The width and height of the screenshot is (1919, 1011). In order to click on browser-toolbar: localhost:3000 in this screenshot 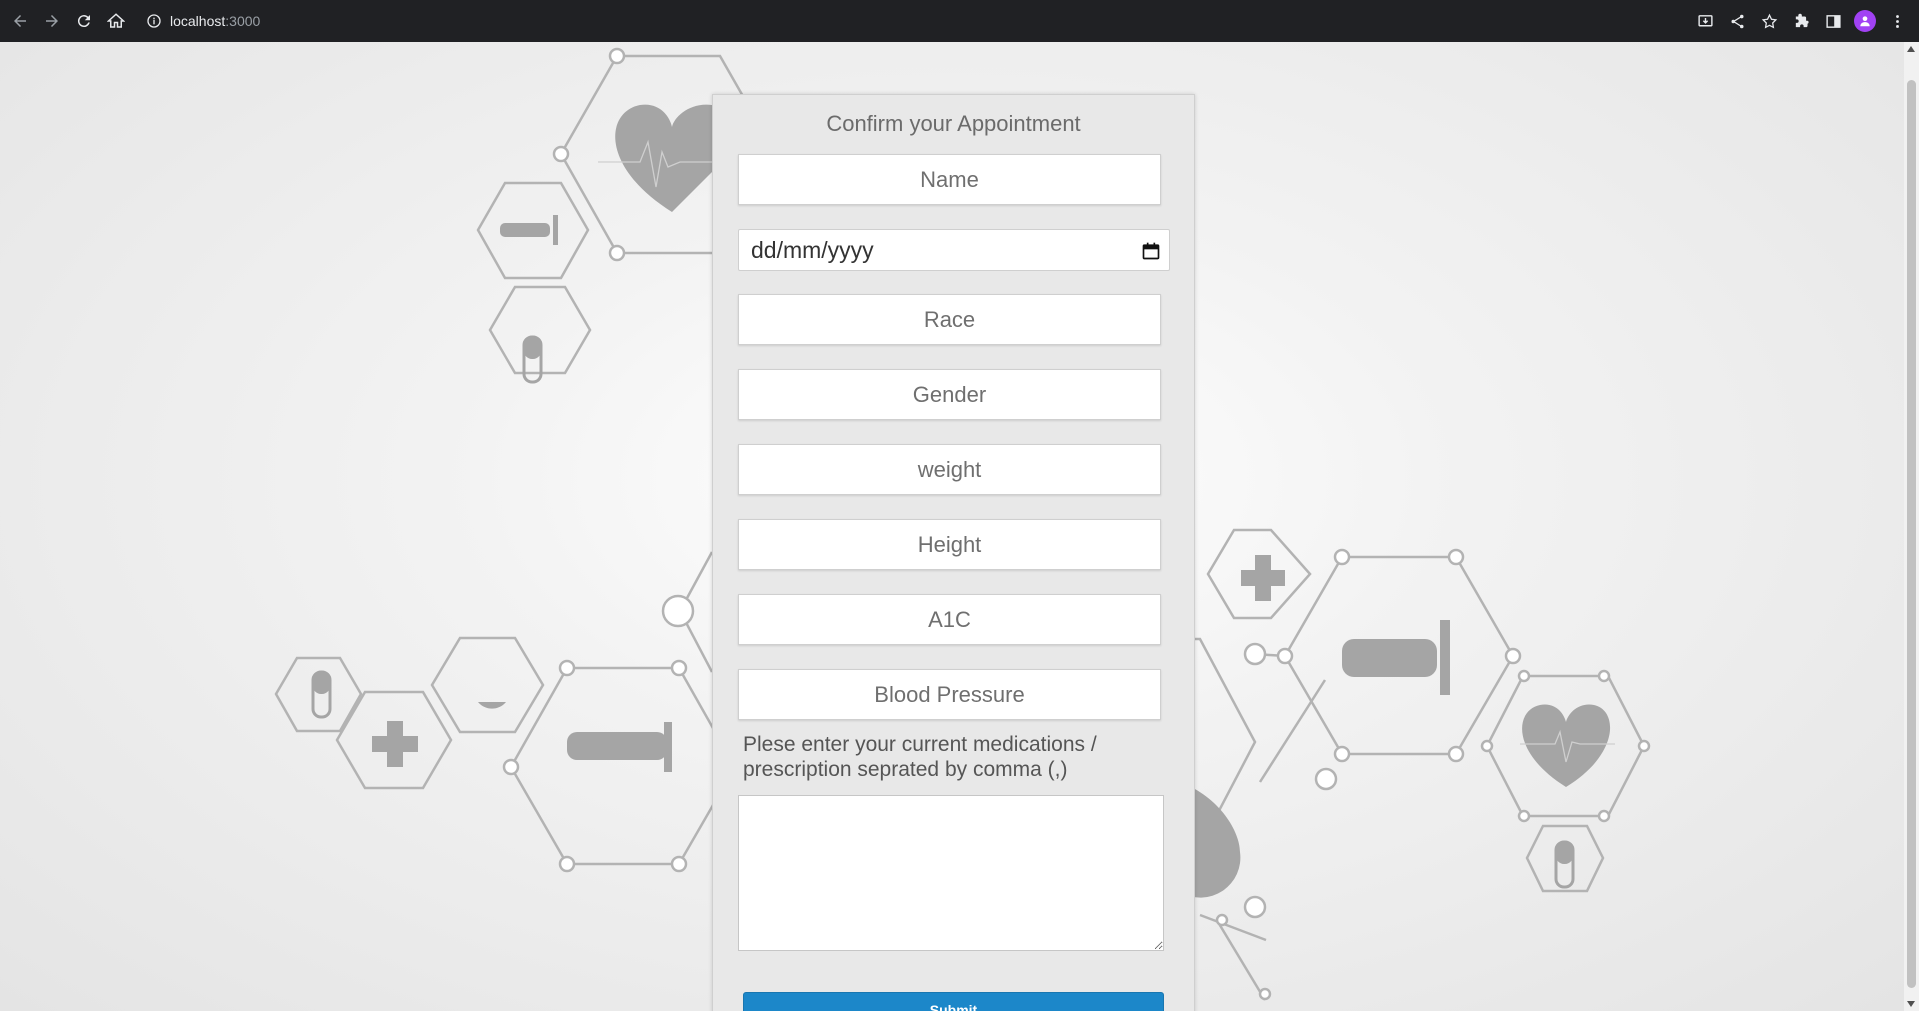, I will do `click(959, 21)`.